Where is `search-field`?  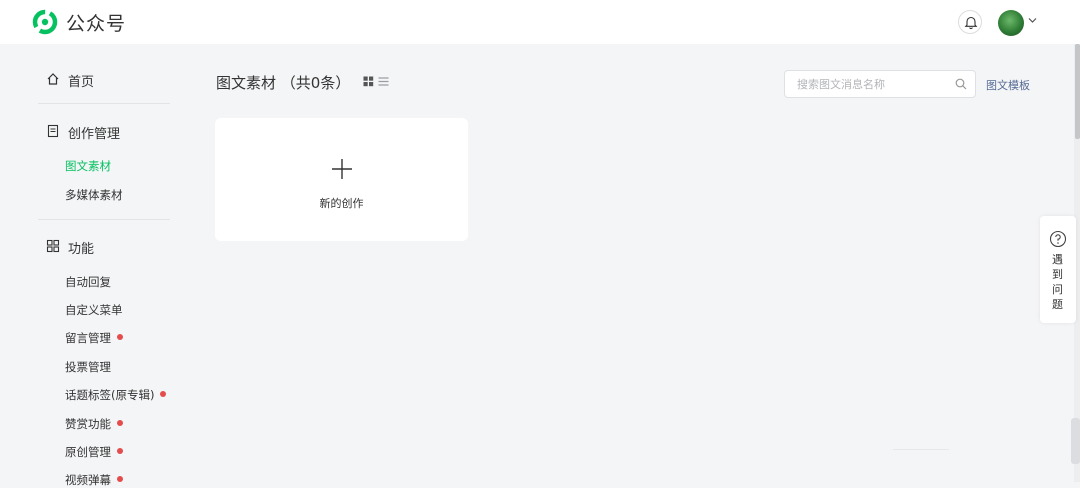 search-field is located at coordinates (880, 84).